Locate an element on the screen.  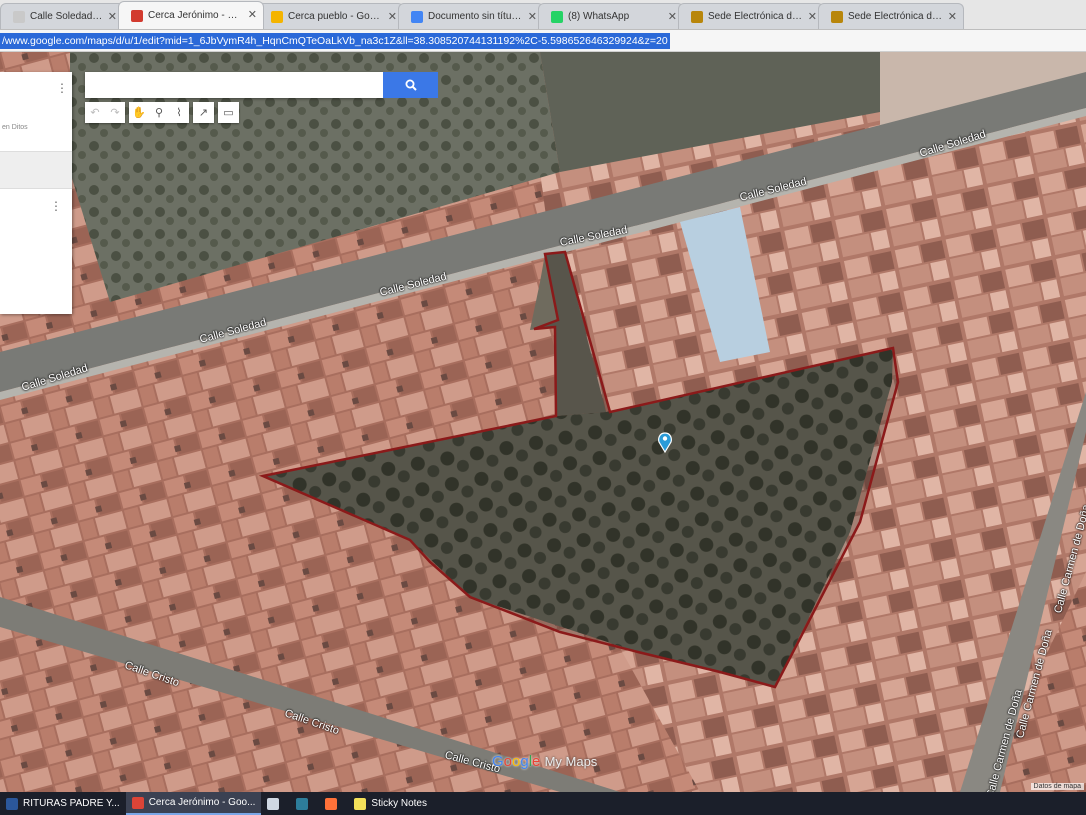
photo-app-icon is located at coordinates (302, 803).